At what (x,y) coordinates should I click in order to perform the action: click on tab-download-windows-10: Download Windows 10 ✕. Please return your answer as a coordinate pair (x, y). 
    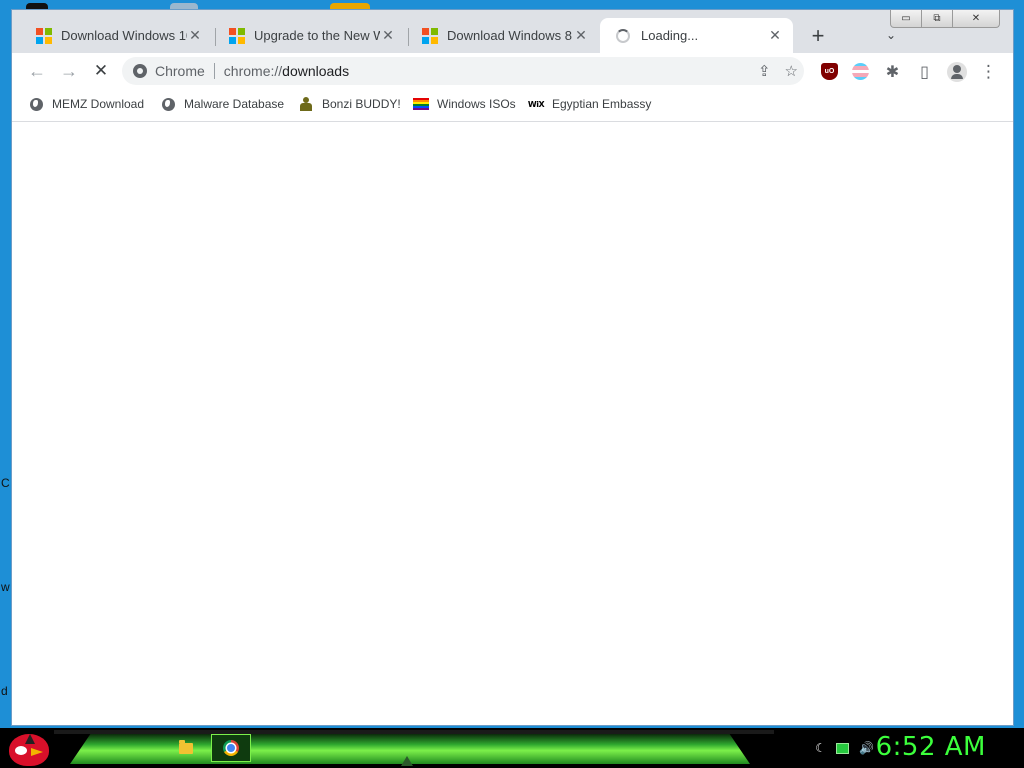
    Looking at the image, I should click on (116, 35).